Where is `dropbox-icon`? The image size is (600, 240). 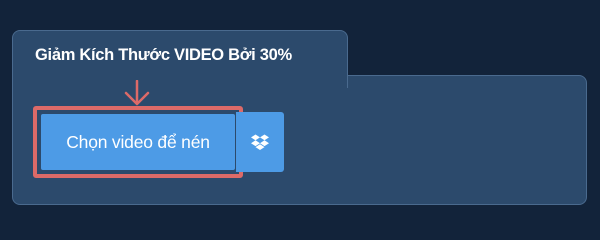
dropbox-icon is located at coordinates (260, 142).